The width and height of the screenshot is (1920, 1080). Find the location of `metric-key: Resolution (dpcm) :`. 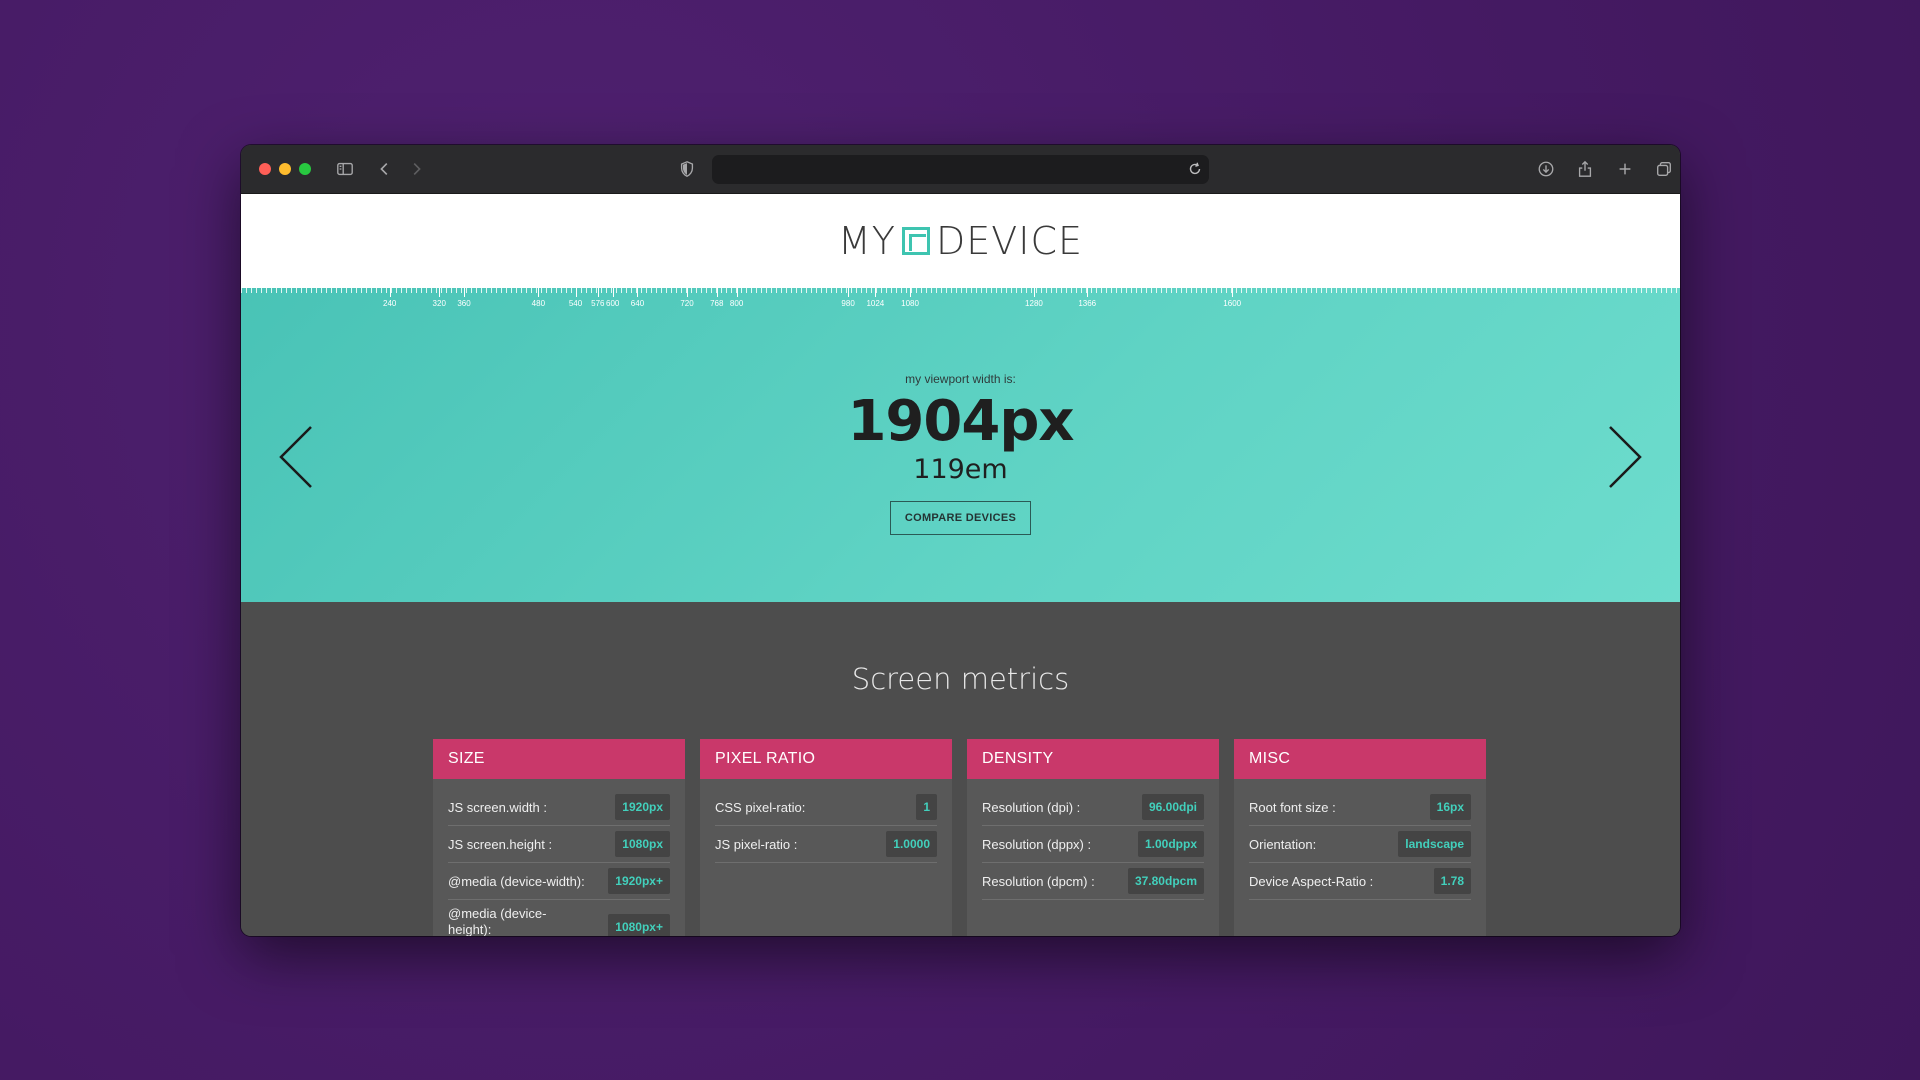

metric-key: Resolution (dpcm) : is located at coordinates (1038, 881).